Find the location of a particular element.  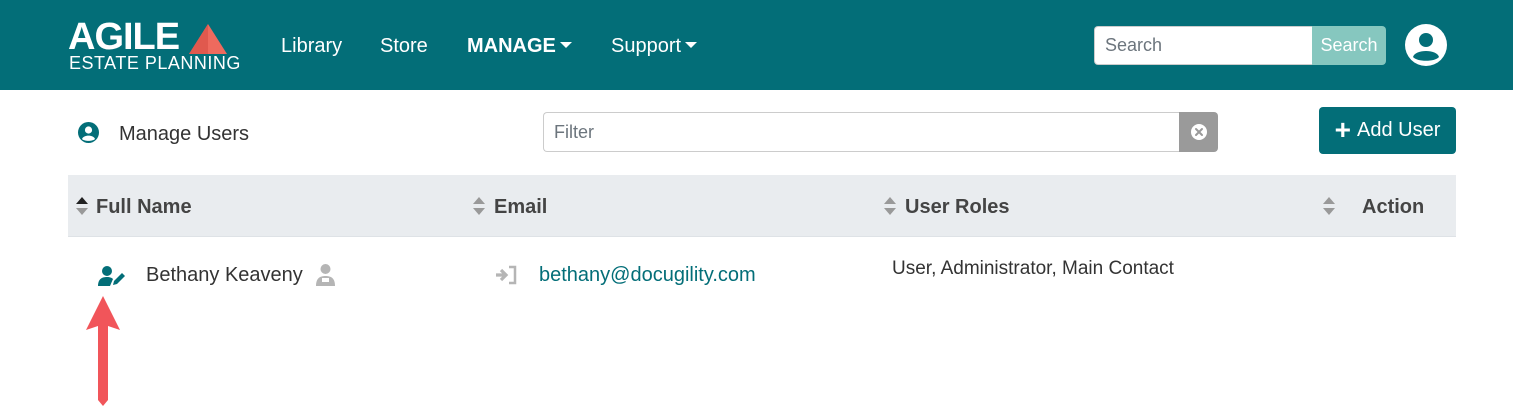

agile-estate-planning-logo: AGILE ESTATE PLANNING is located at coordinates (154, 45).